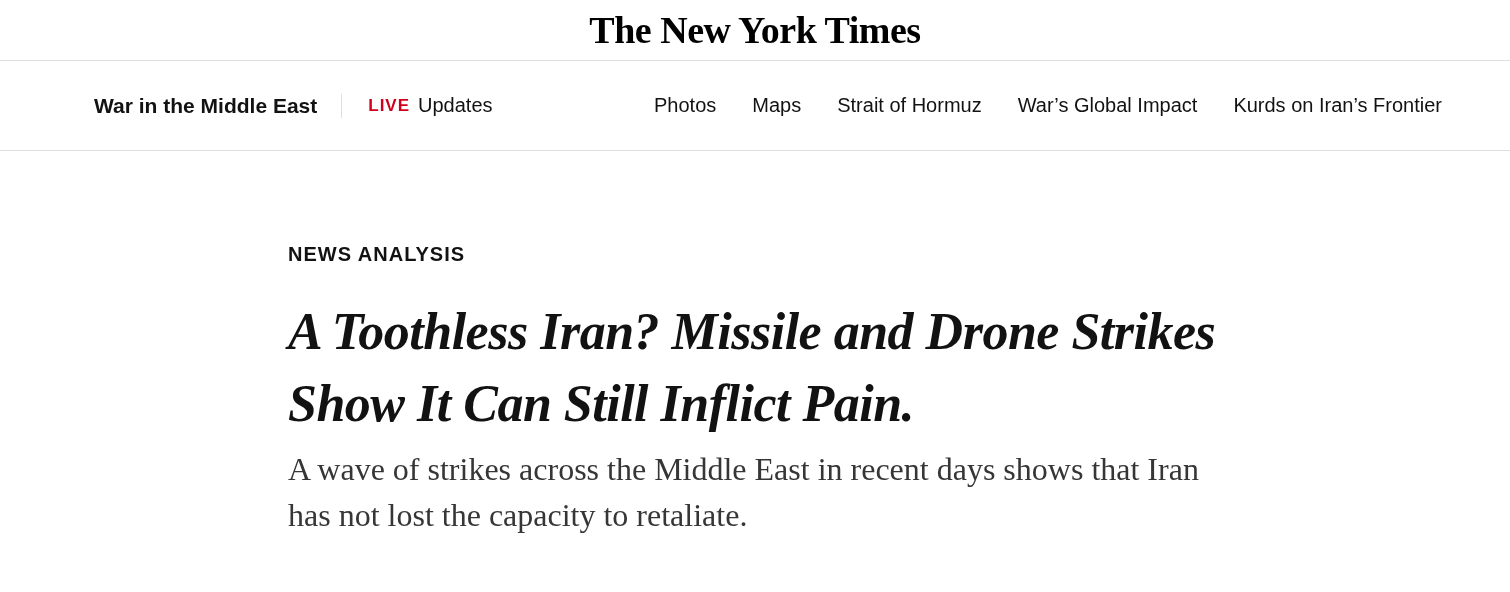  I want to click on nav-link: Strait of Hormuz, so click(909, 105).